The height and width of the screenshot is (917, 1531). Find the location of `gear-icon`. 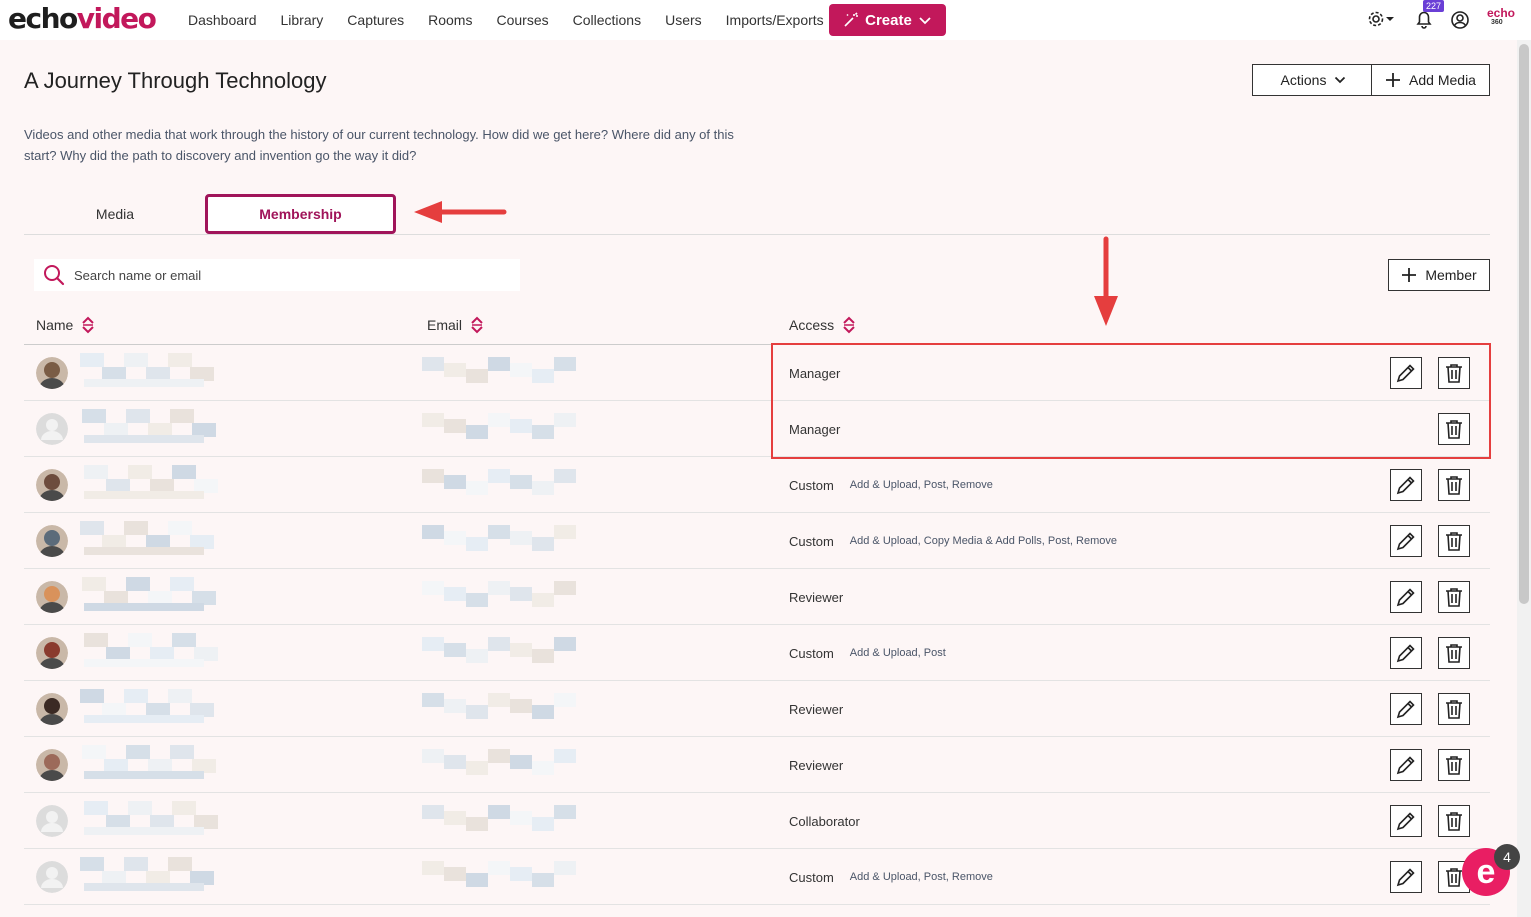

gear-icon is located at coordinates (1382, 19).